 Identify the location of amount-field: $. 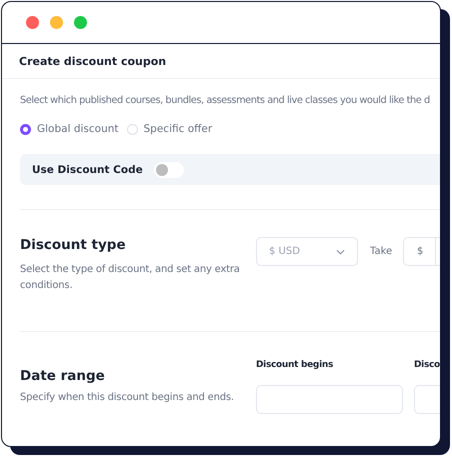
(421, 251).